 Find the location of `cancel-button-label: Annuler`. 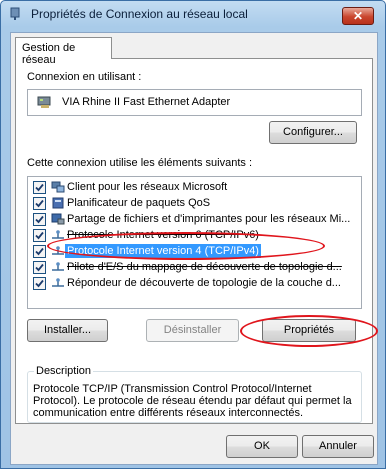

cancel-button-label: Annuler is located at coordinates (338, 446).